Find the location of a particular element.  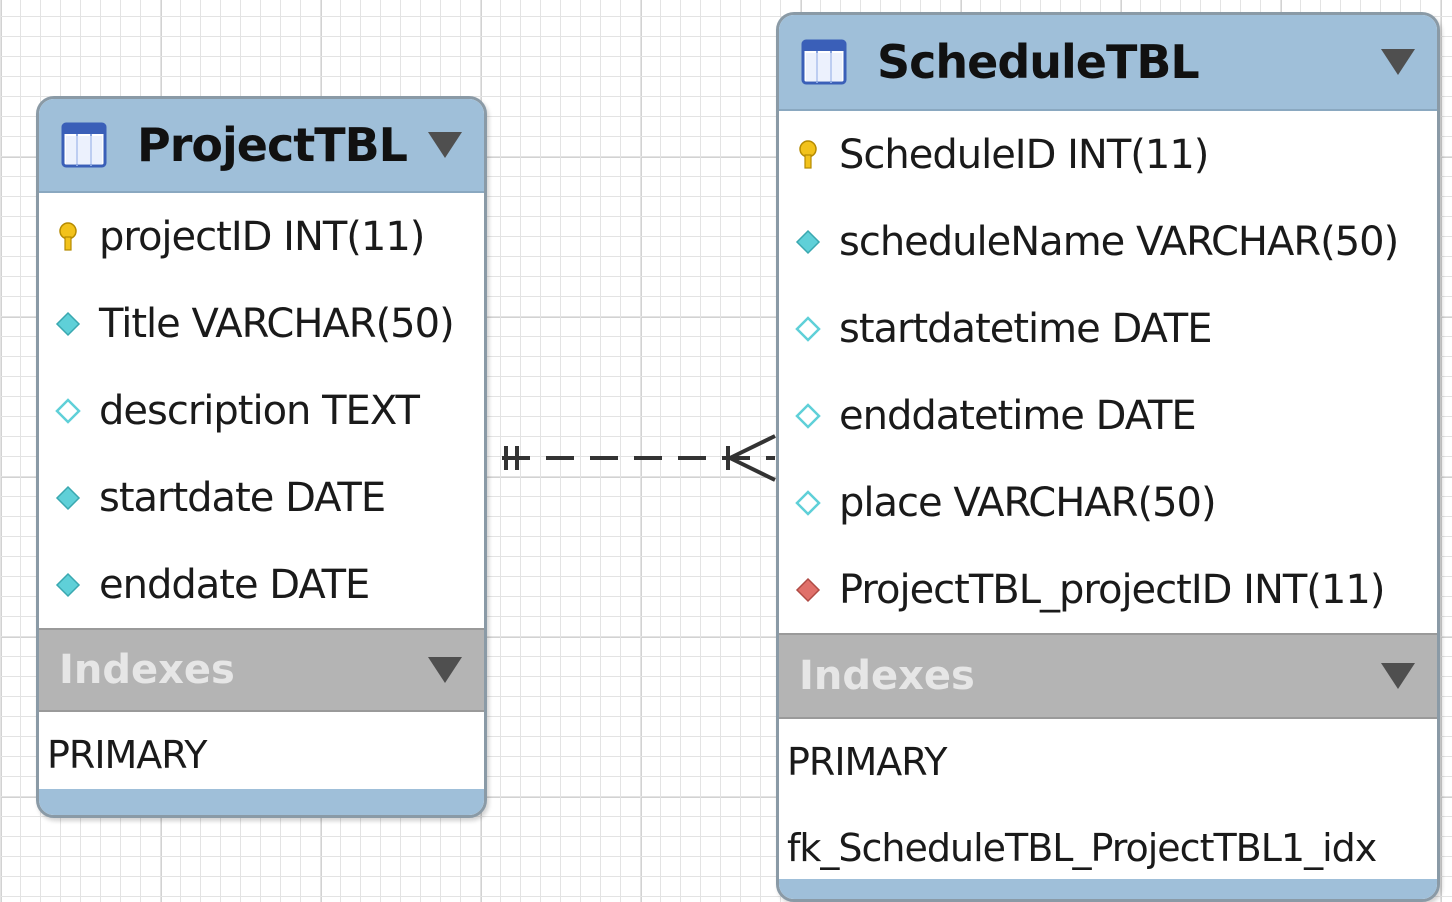

index-list: PRIMARY fk_ScheduleTBL_ProjectTBL1_idx is located at coordinates (1108, 805).